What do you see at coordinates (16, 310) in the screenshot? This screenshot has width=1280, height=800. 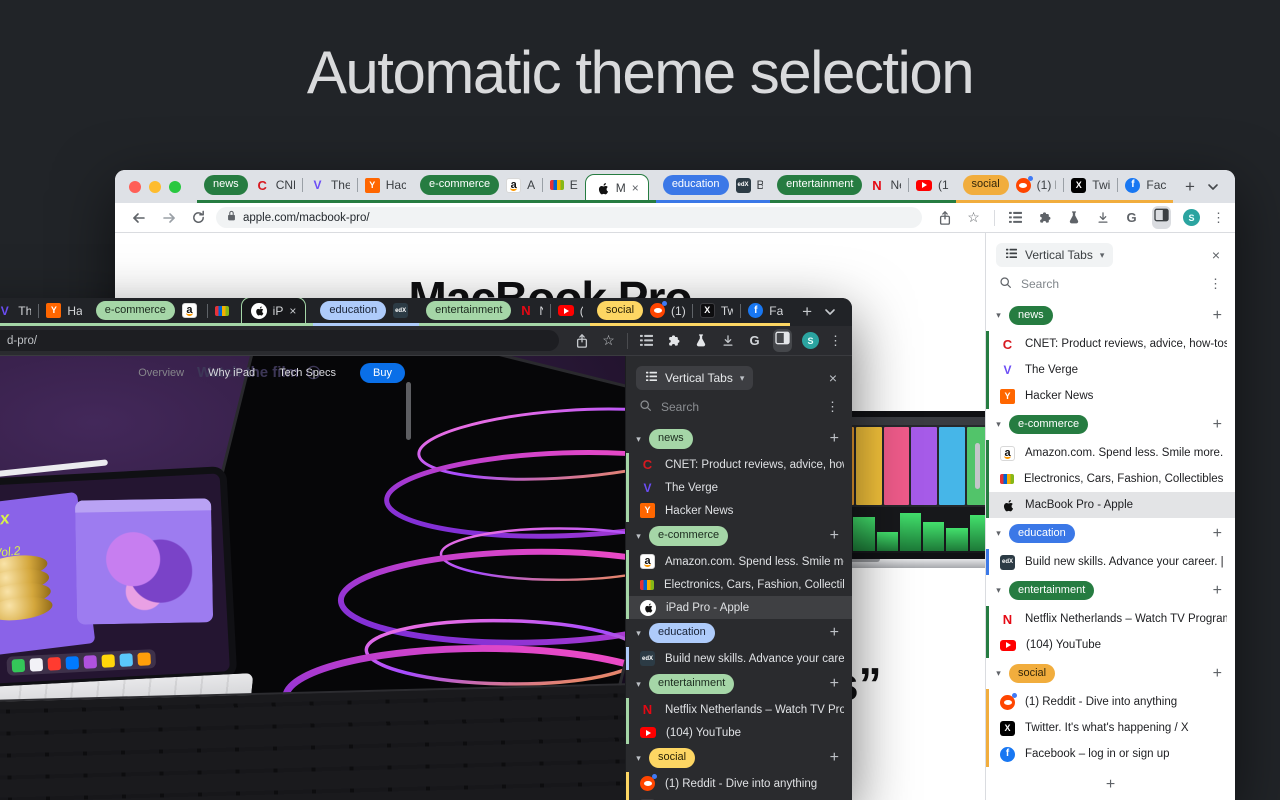 I see `tab-verge: VThe V` at bounding box center [16, 310].